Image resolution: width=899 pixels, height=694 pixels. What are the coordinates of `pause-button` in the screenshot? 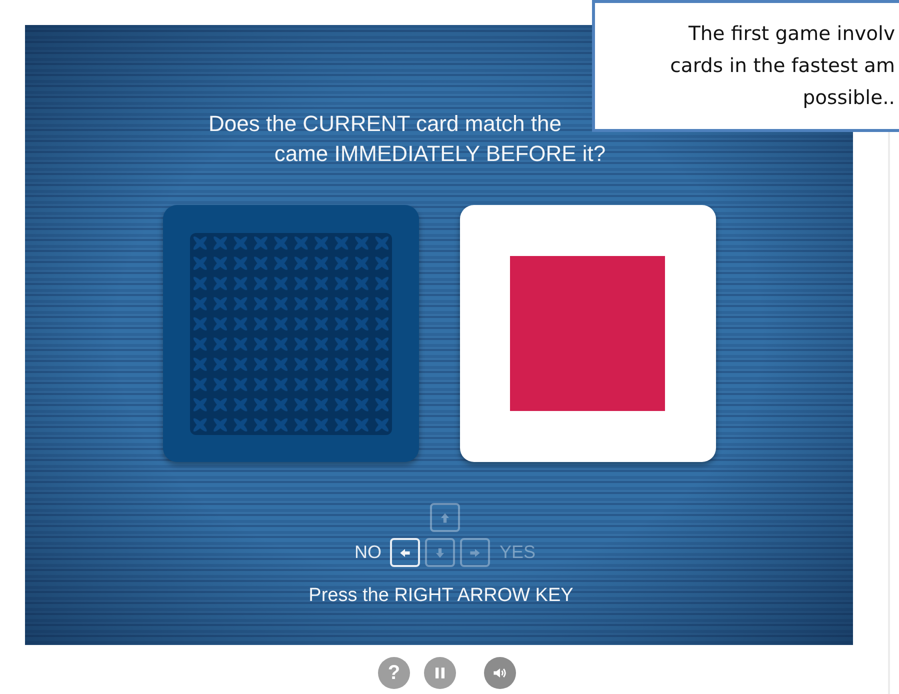 It's located at (440, 673).